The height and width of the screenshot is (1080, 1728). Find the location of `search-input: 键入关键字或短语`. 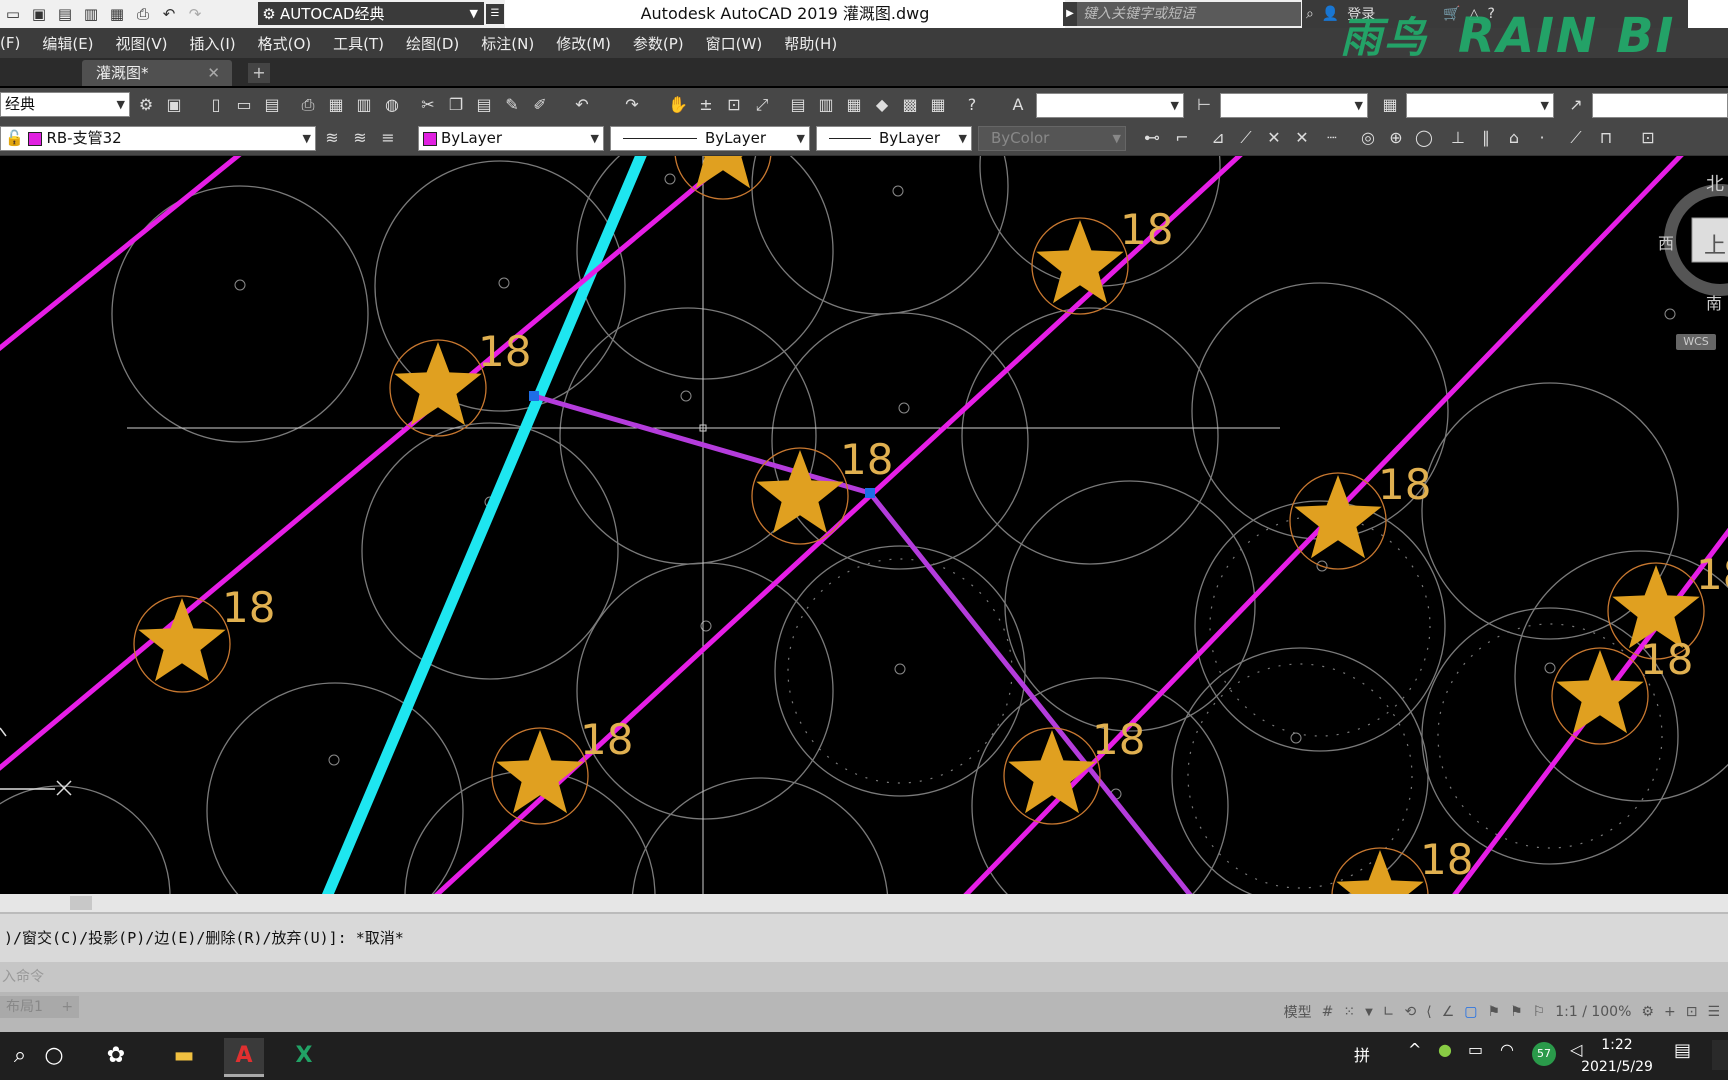

search-input: 键入关键字或短语 is located at coordinates (1189, 14).